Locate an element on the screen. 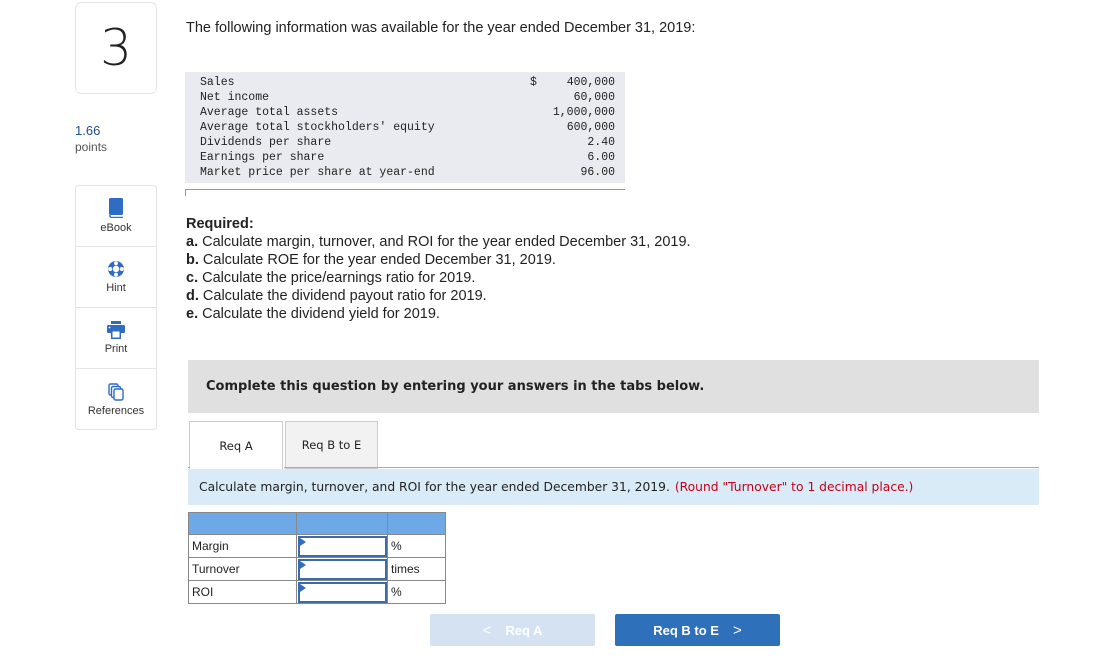 The height and width of the screenshot is (670, 1108). answer-label: Turnover is located at coordinates (242, 569).